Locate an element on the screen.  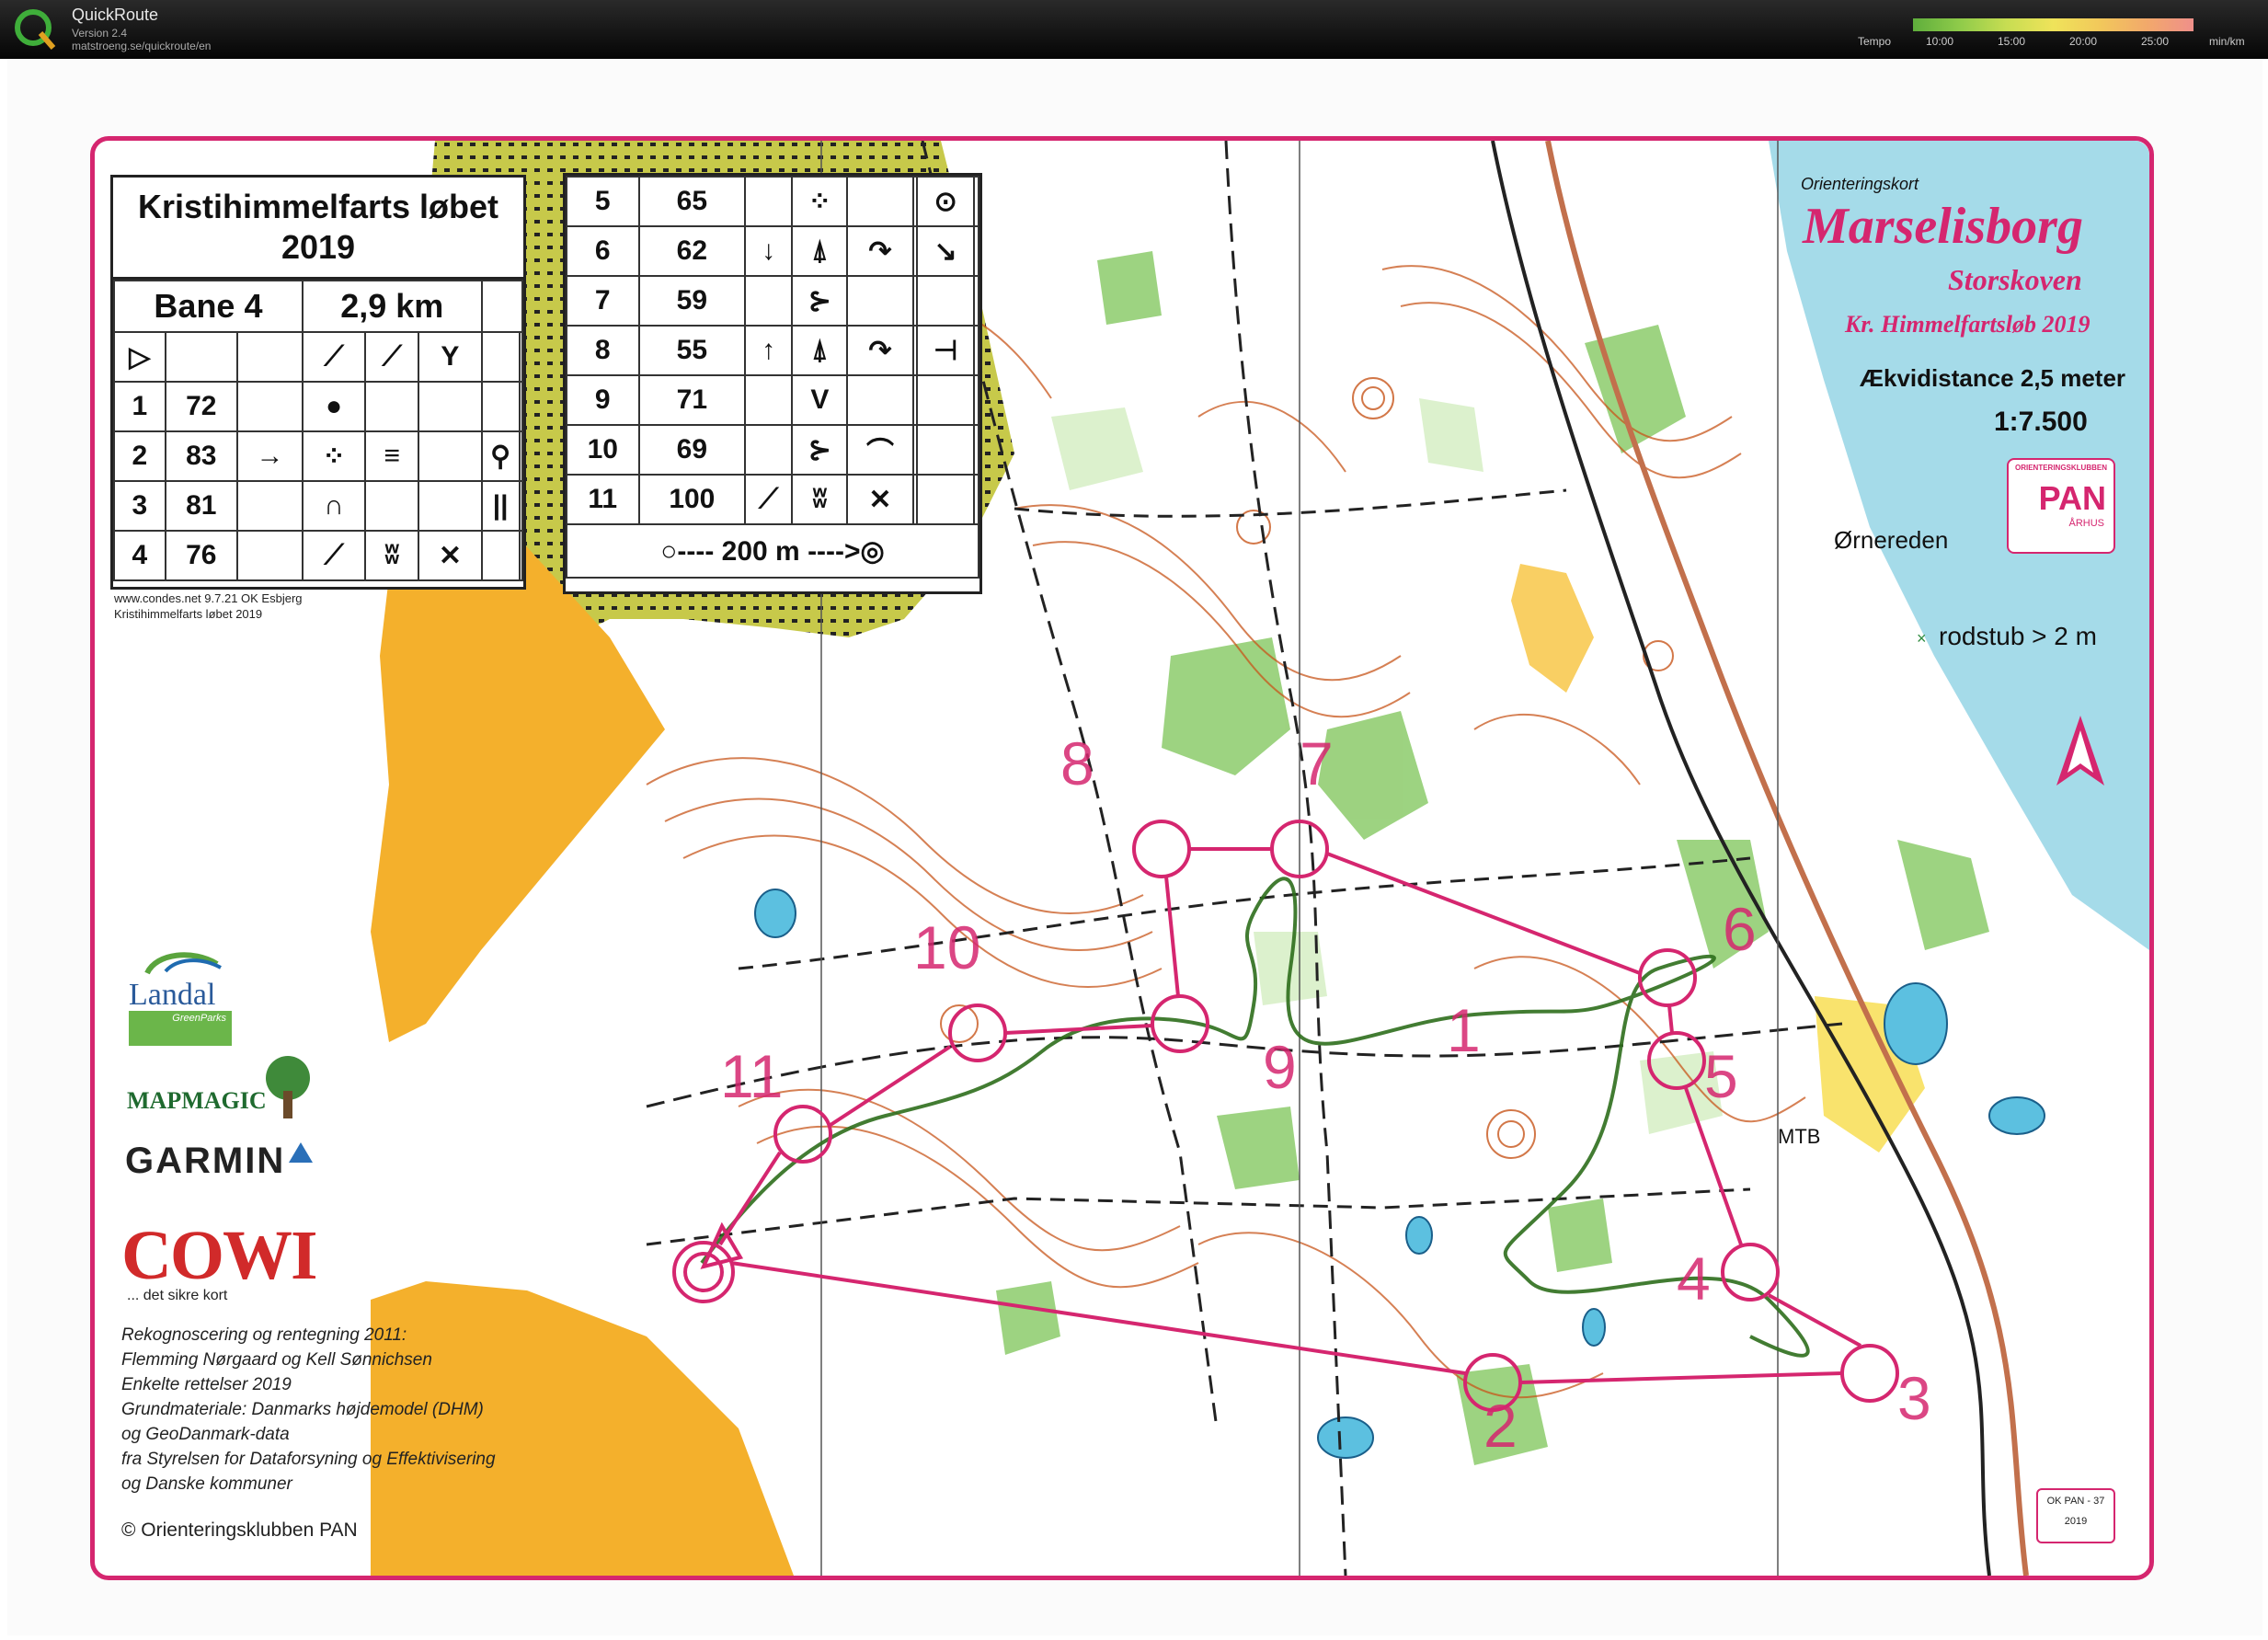
control-number: 7 is located at coordinates (1317, 763).